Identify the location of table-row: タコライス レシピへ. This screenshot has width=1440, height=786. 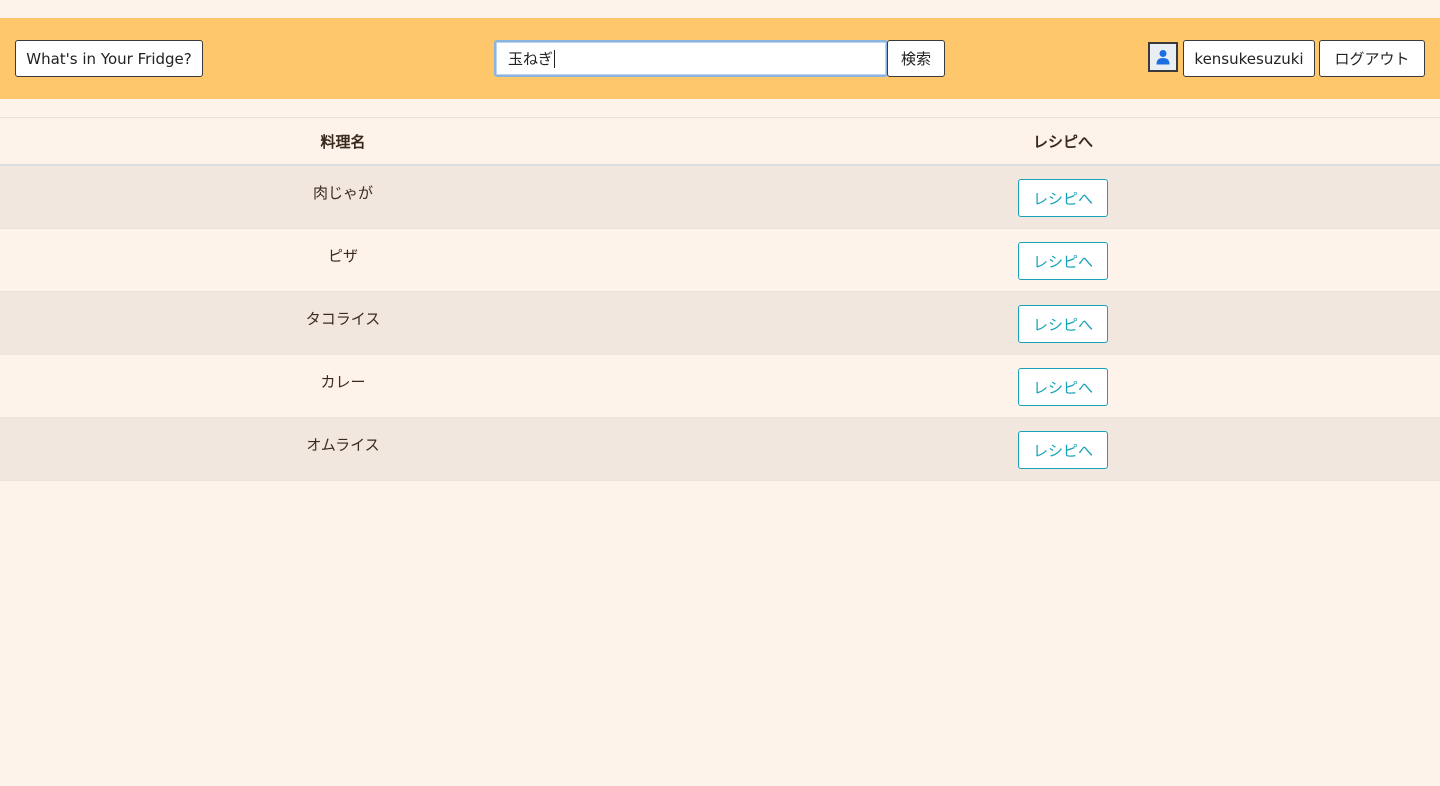
(720, 323).